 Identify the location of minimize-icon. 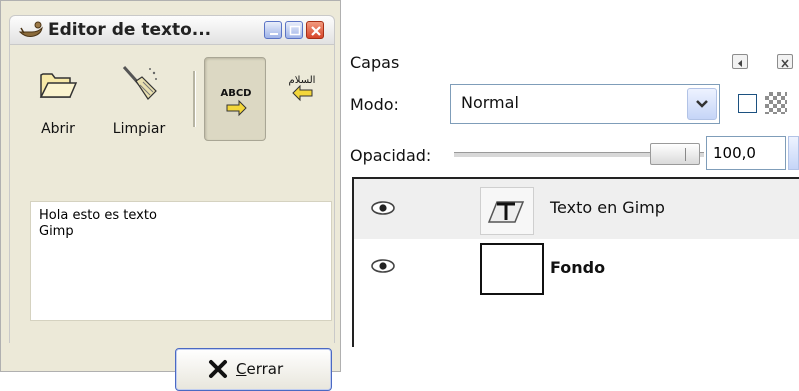
(274, 34).